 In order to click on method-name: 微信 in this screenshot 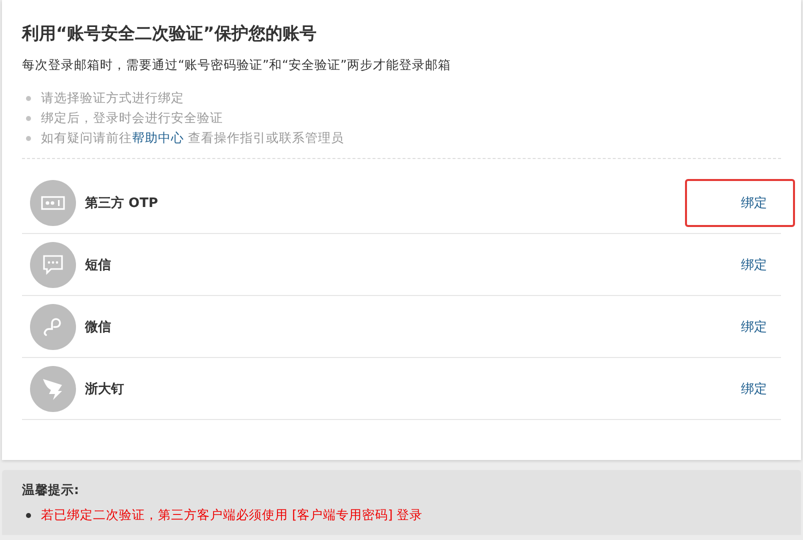, I will do `click(98, 327)`.